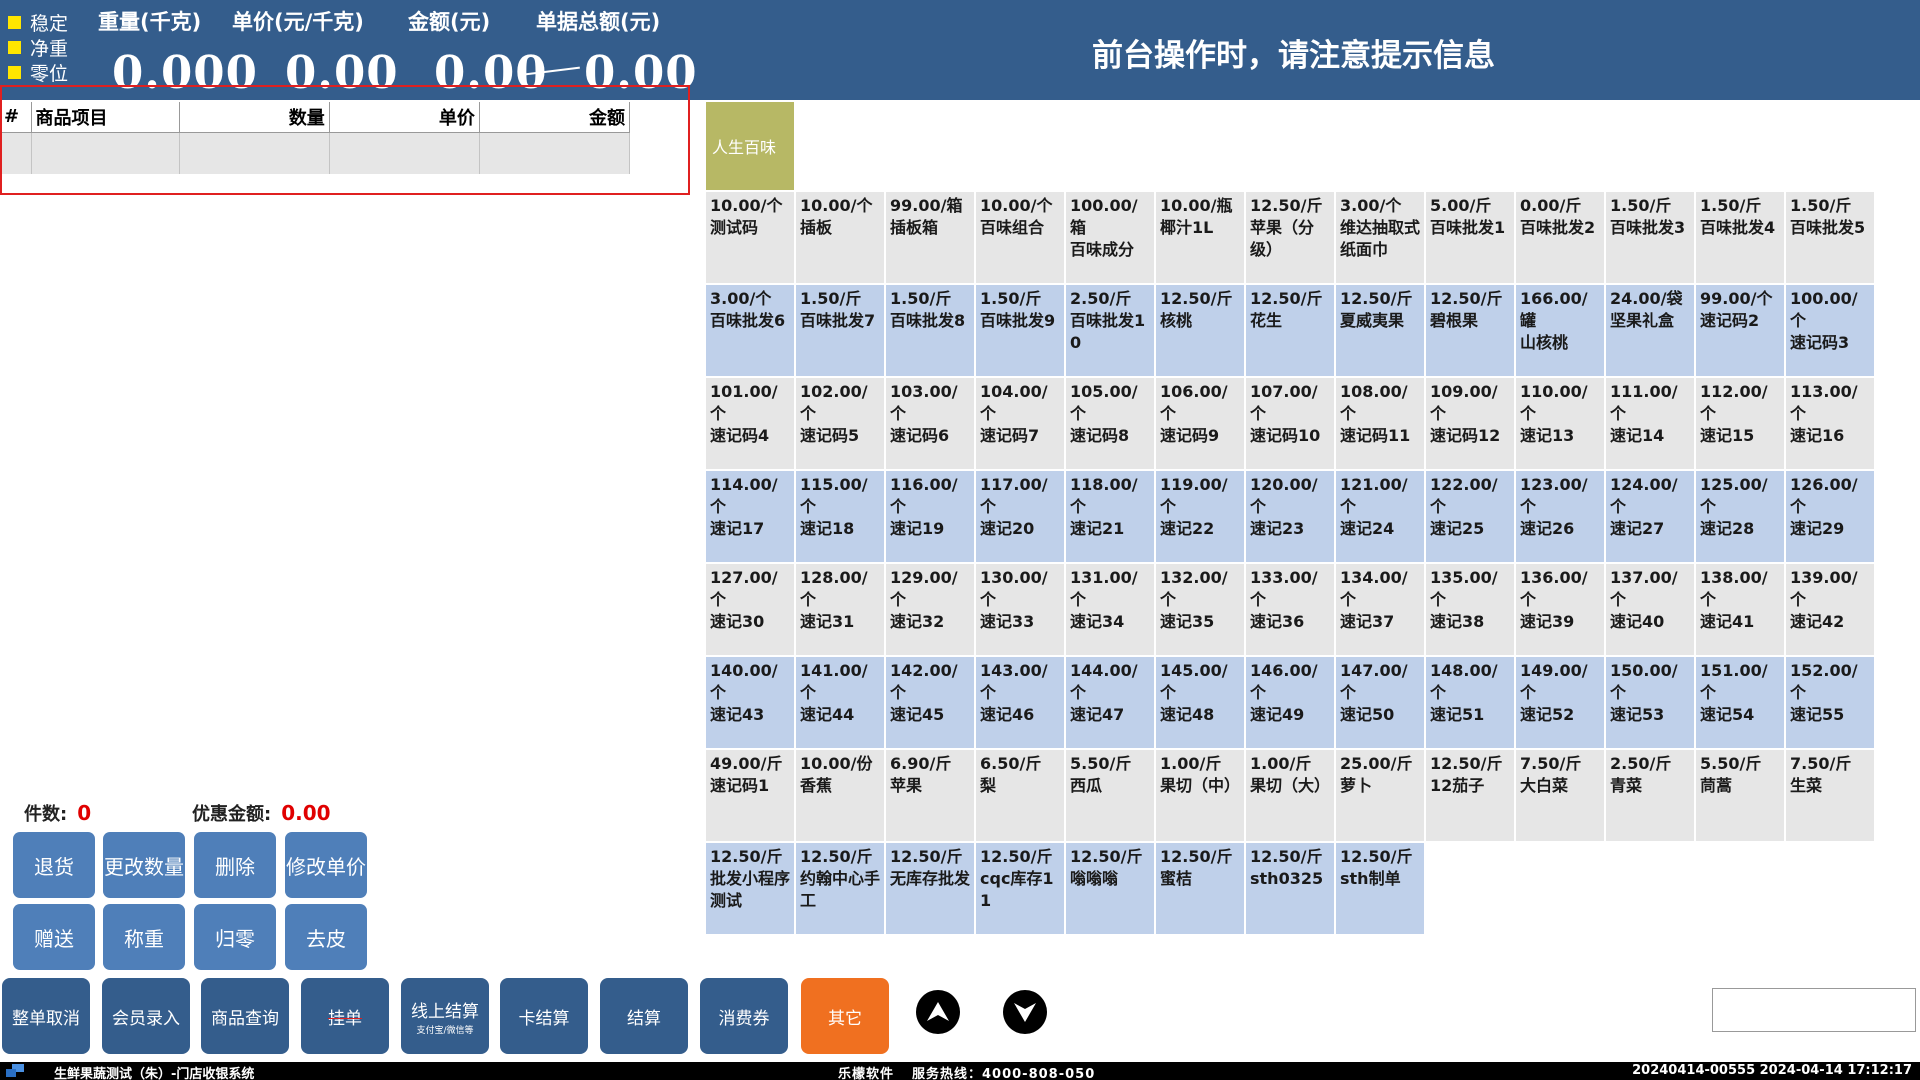  Describe the element at coordinates (1470, 702) in the screenshot. I see `product-tile: 148.00/个 速记51` at that location.